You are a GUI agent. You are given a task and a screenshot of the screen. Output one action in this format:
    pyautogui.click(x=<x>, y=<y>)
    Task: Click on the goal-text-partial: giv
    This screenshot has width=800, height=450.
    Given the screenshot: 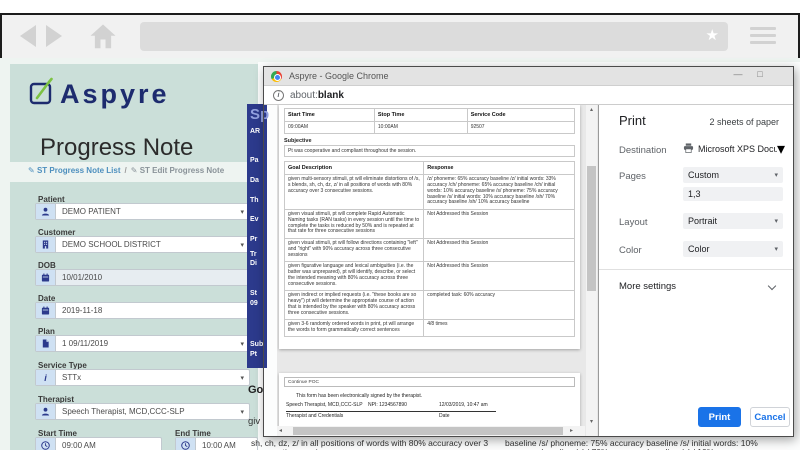 What is the action you would take?
    pyautogui.click(x=254, y=421)
    